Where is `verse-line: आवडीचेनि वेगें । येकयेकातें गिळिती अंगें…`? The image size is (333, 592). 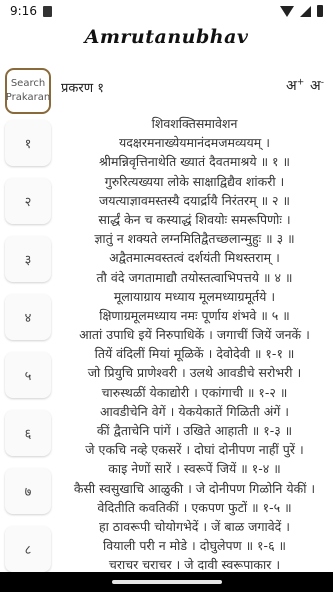 verse-line: आवडीचेनि वेगें । येकयेकातें गिळिती अंगें… is located at coordinates (194, 411).